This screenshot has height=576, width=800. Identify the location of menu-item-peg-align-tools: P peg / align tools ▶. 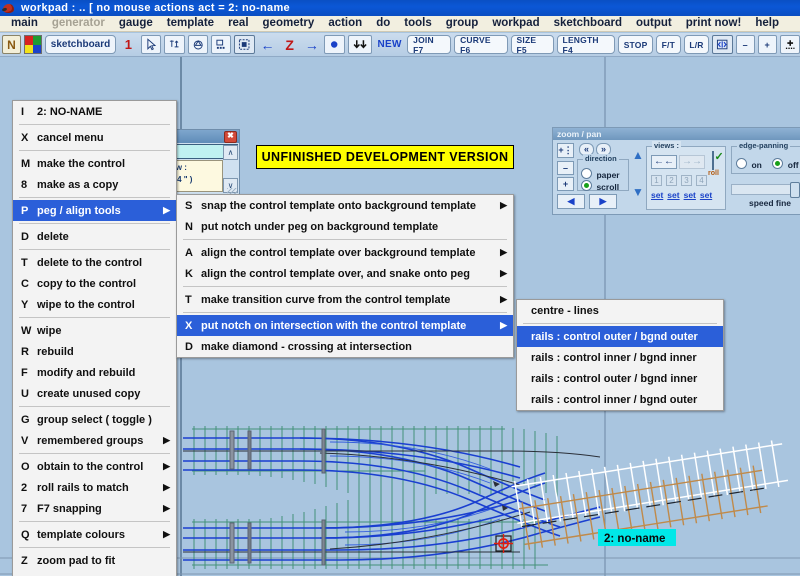
(94, 210).